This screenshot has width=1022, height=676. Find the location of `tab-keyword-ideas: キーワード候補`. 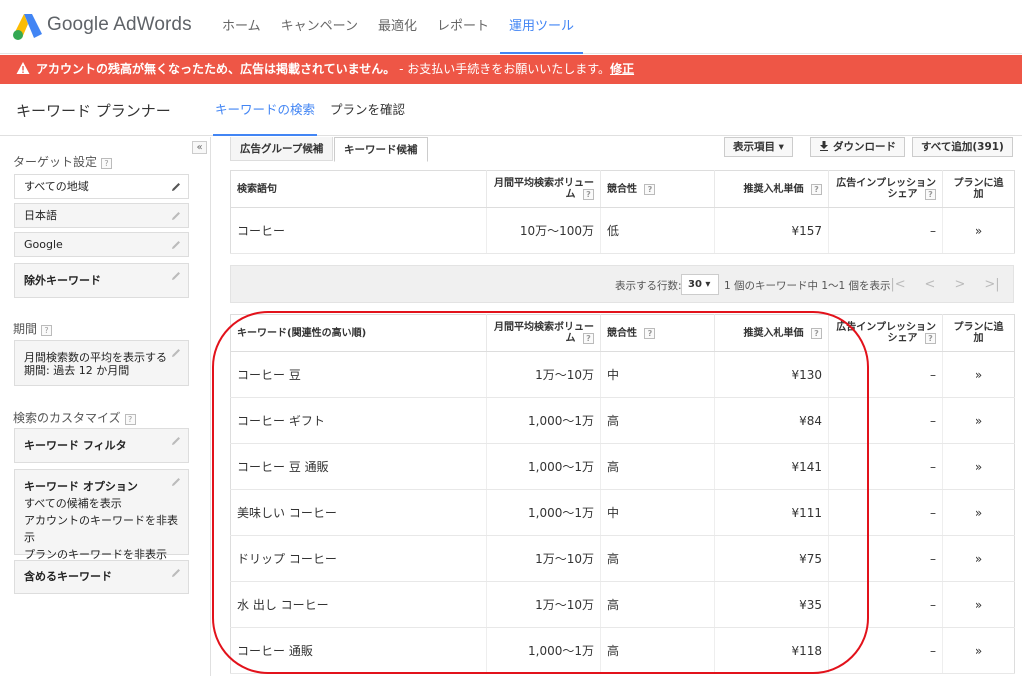

tab-keyword-ideas: キーワード候補 is located at coordinates (381, 149).